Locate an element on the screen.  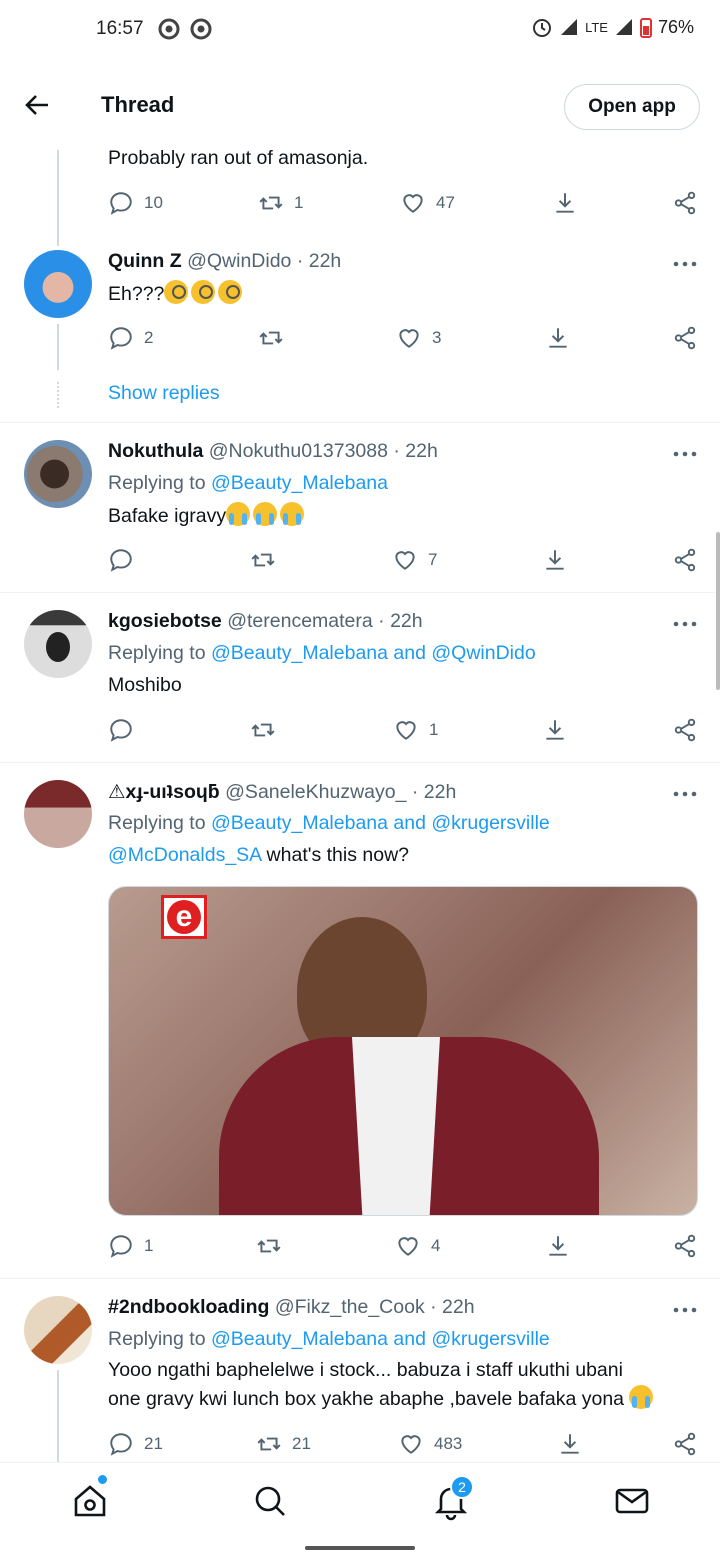
like-button: 7 is located at coordinates (414, 560).